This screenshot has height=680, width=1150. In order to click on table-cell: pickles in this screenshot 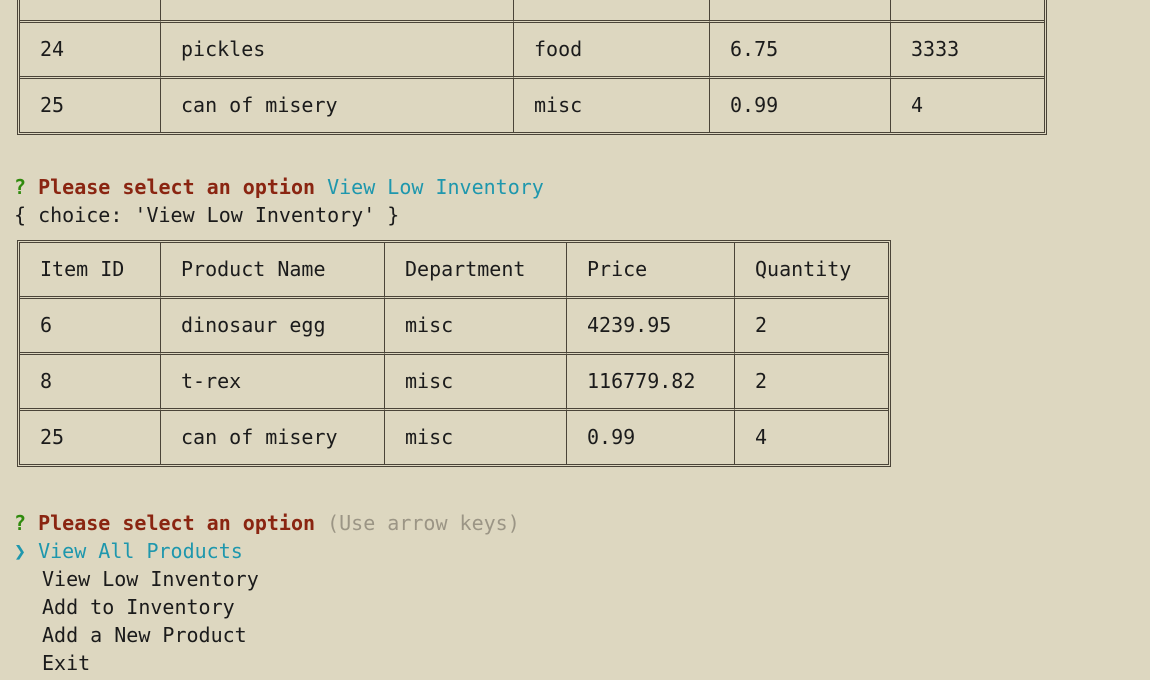, I will do `click(337, 51)`.